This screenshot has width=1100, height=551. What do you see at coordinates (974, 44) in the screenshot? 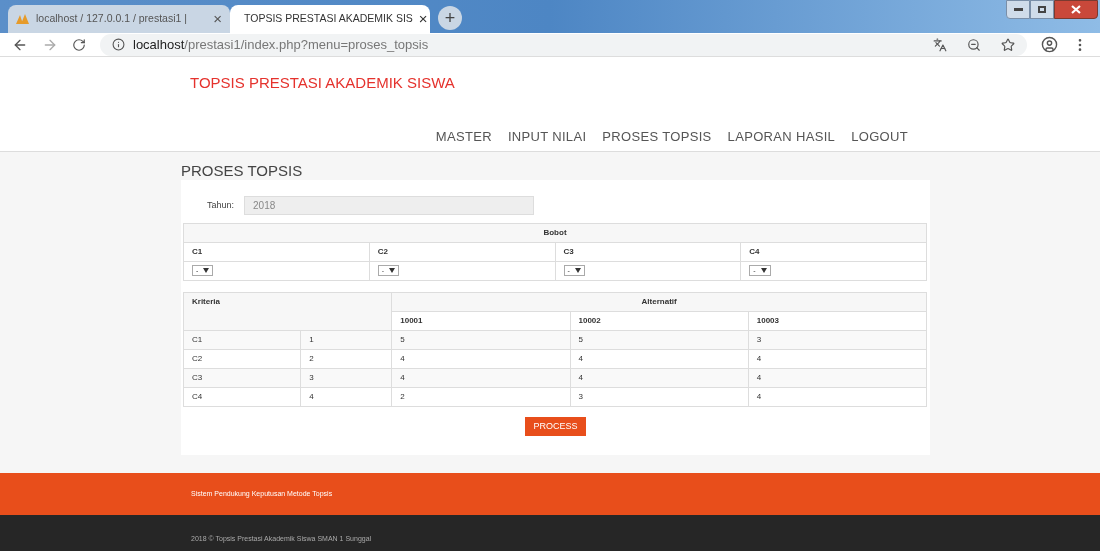
I see `zoom-out-icon` at bounding box center [974, 44].